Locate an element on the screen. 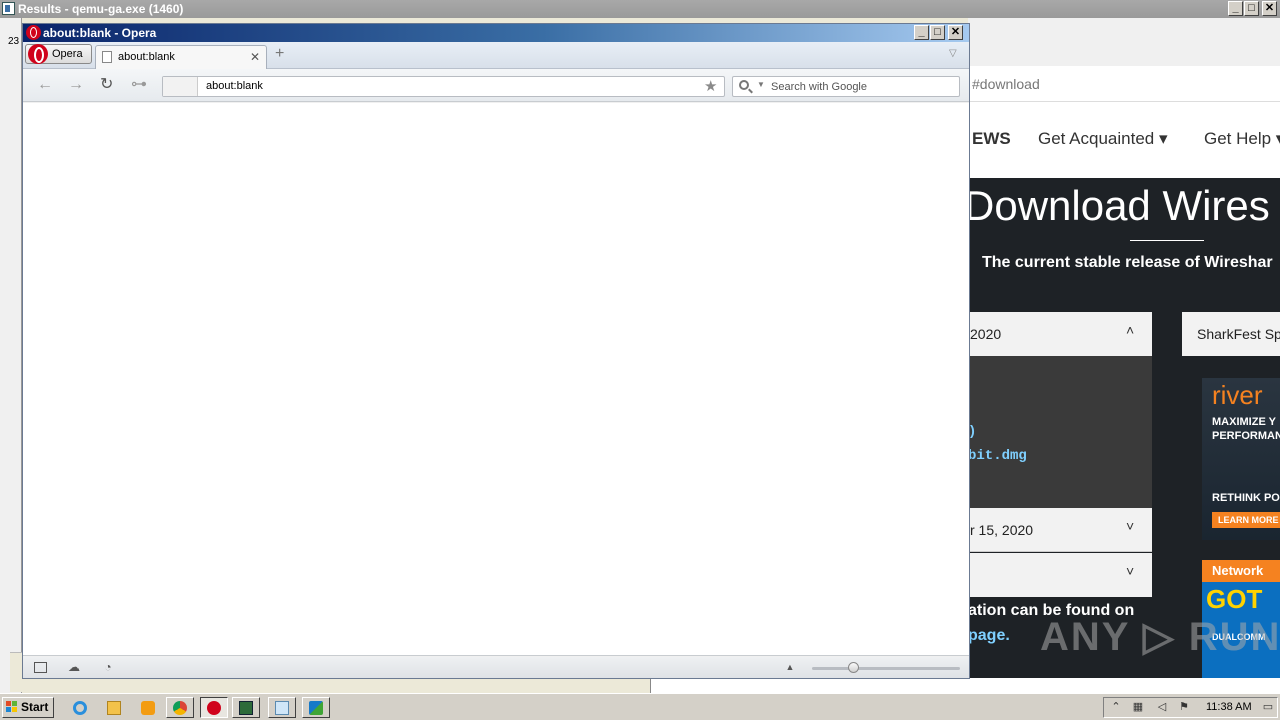  volume-icon: ◁ is located at coordinates (1162, 707).